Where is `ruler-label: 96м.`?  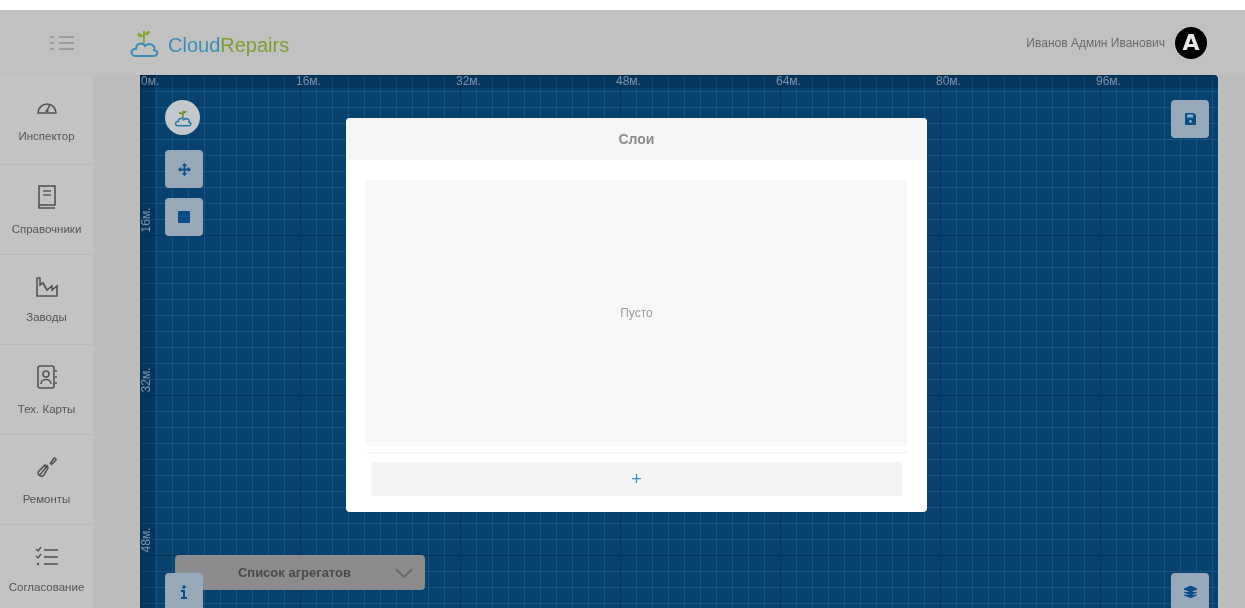 ruler-label: 96м. is located at coordinates (1108, 81).